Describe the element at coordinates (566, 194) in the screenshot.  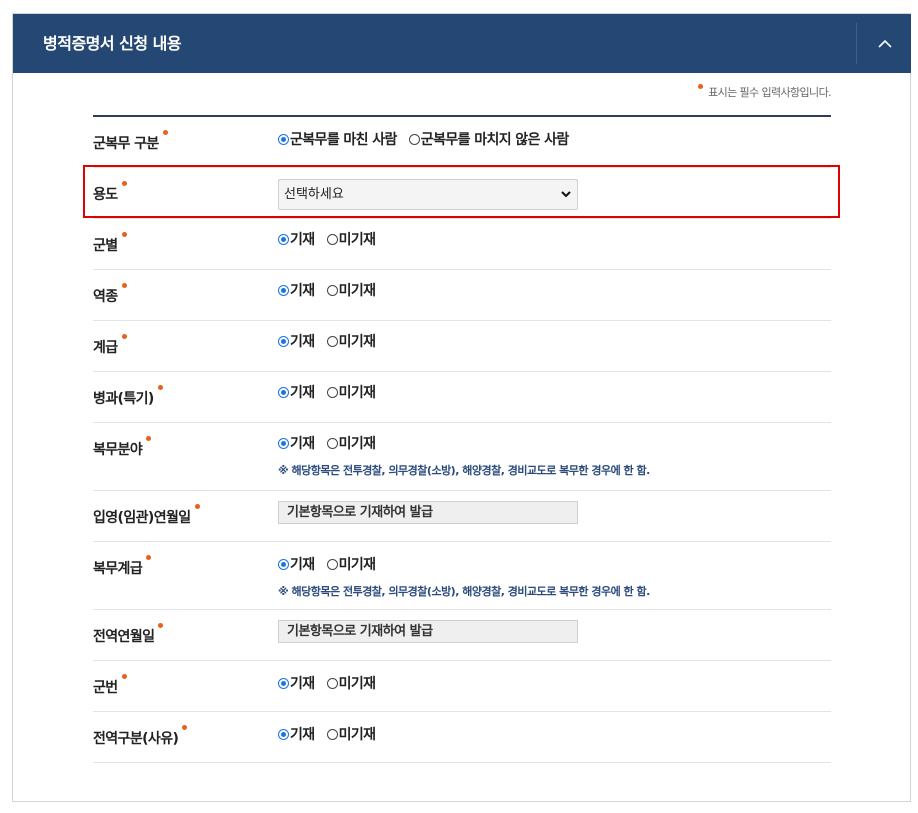
I see `chevron-down-icon` at that location.